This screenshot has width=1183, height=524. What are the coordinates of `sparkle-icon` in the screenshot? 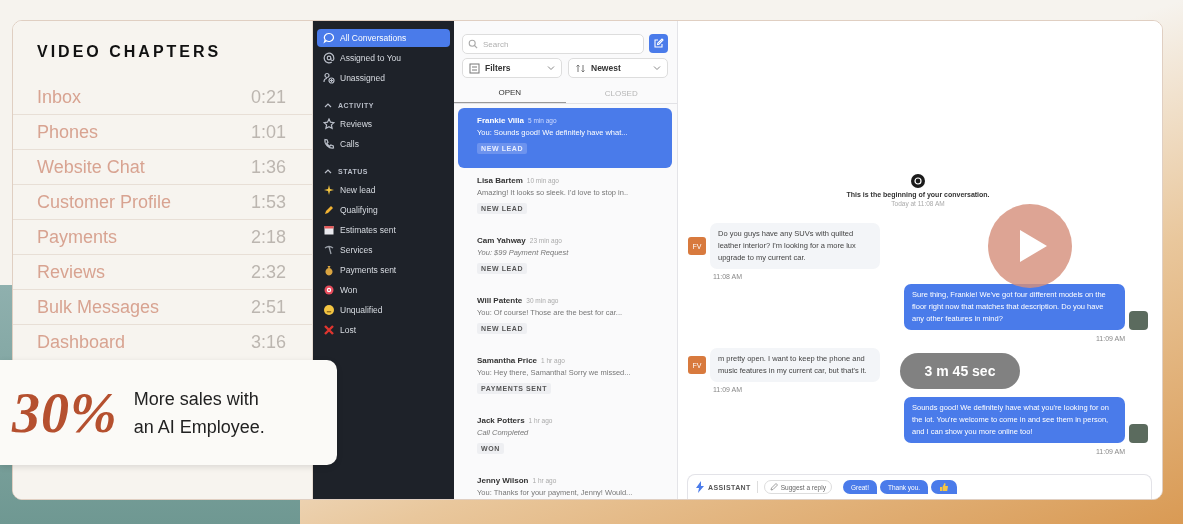 It's located at (329, 190).